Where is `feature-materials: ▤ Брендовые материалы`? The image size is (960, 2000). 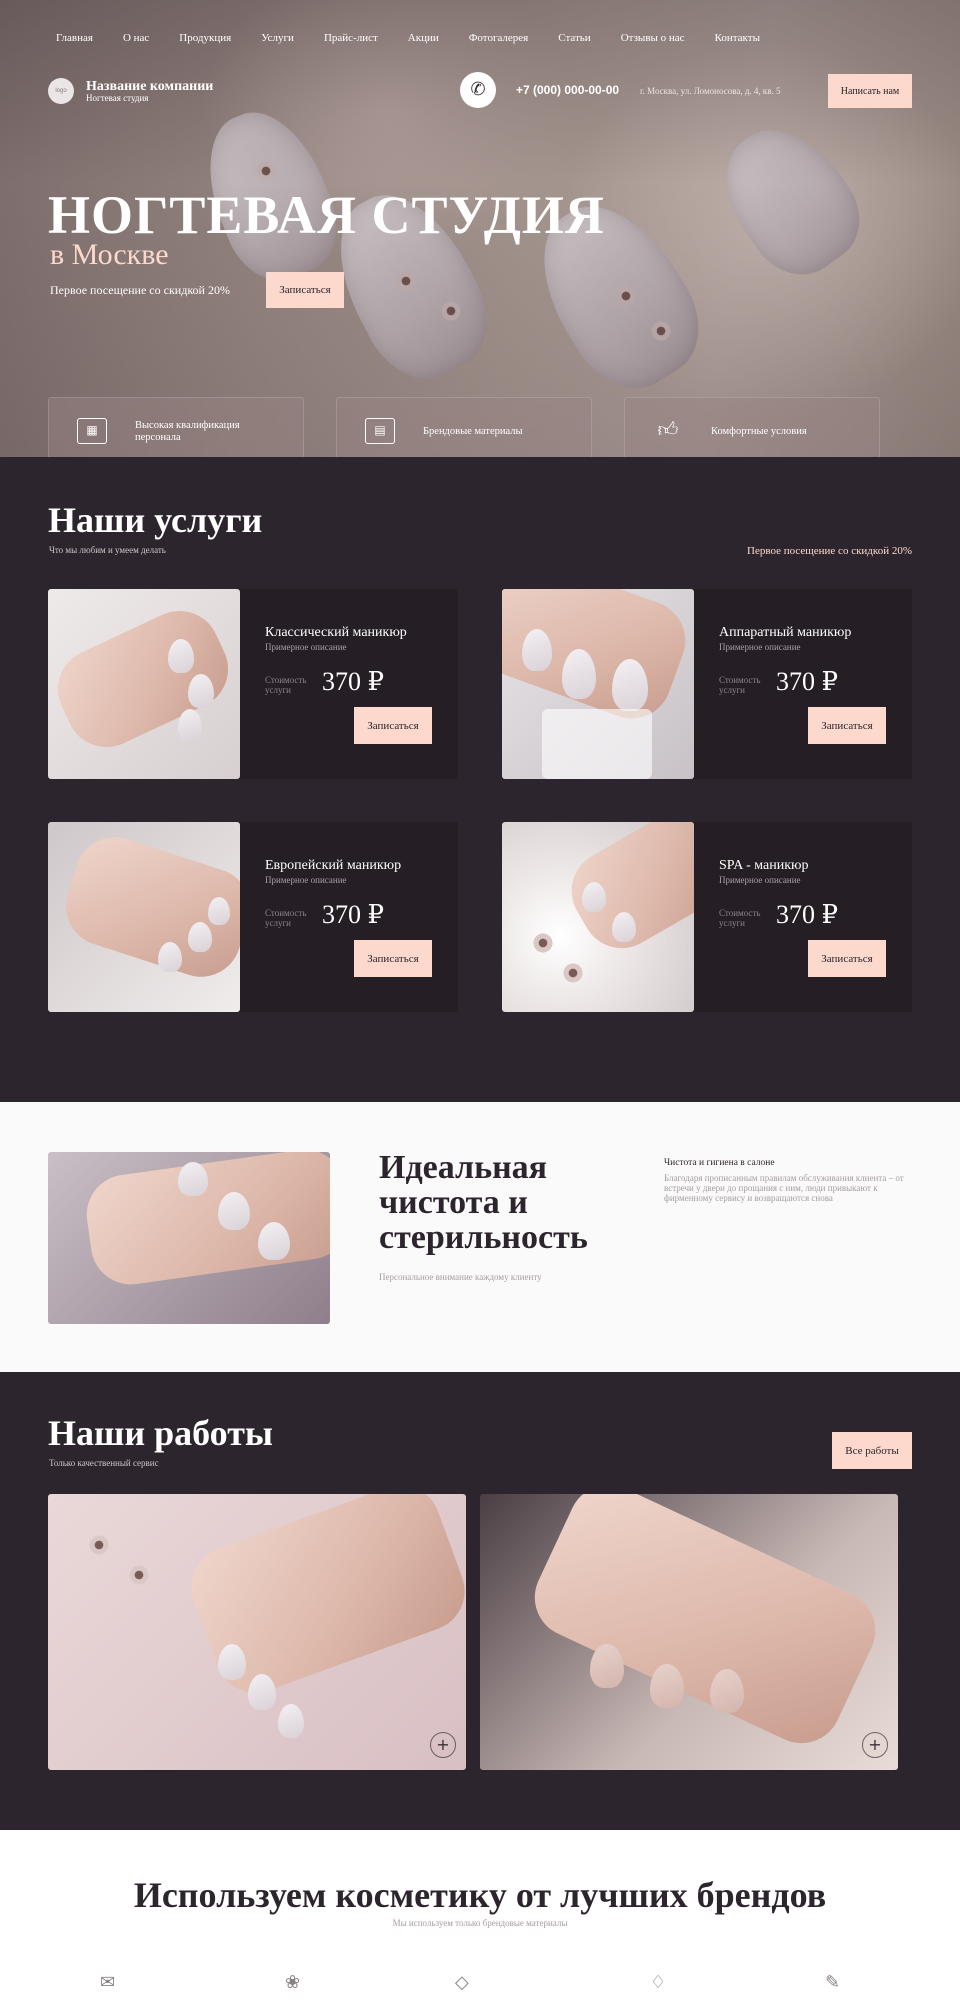
feature-materials: ▤ Брендовые материалы is located at coordinates (464, 431).